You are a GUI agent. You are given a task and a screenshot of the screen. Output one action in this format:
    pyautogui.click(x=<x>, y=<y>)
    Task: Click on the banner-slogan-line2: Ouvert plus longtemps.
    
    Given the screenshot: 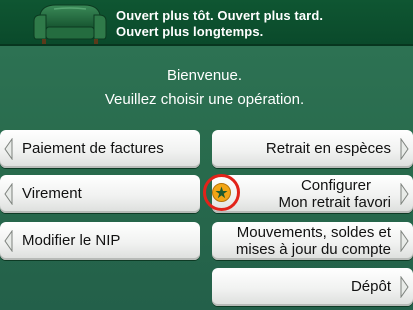 What is the action you would take?
    pyautogui.click(x=190, y=31)
    